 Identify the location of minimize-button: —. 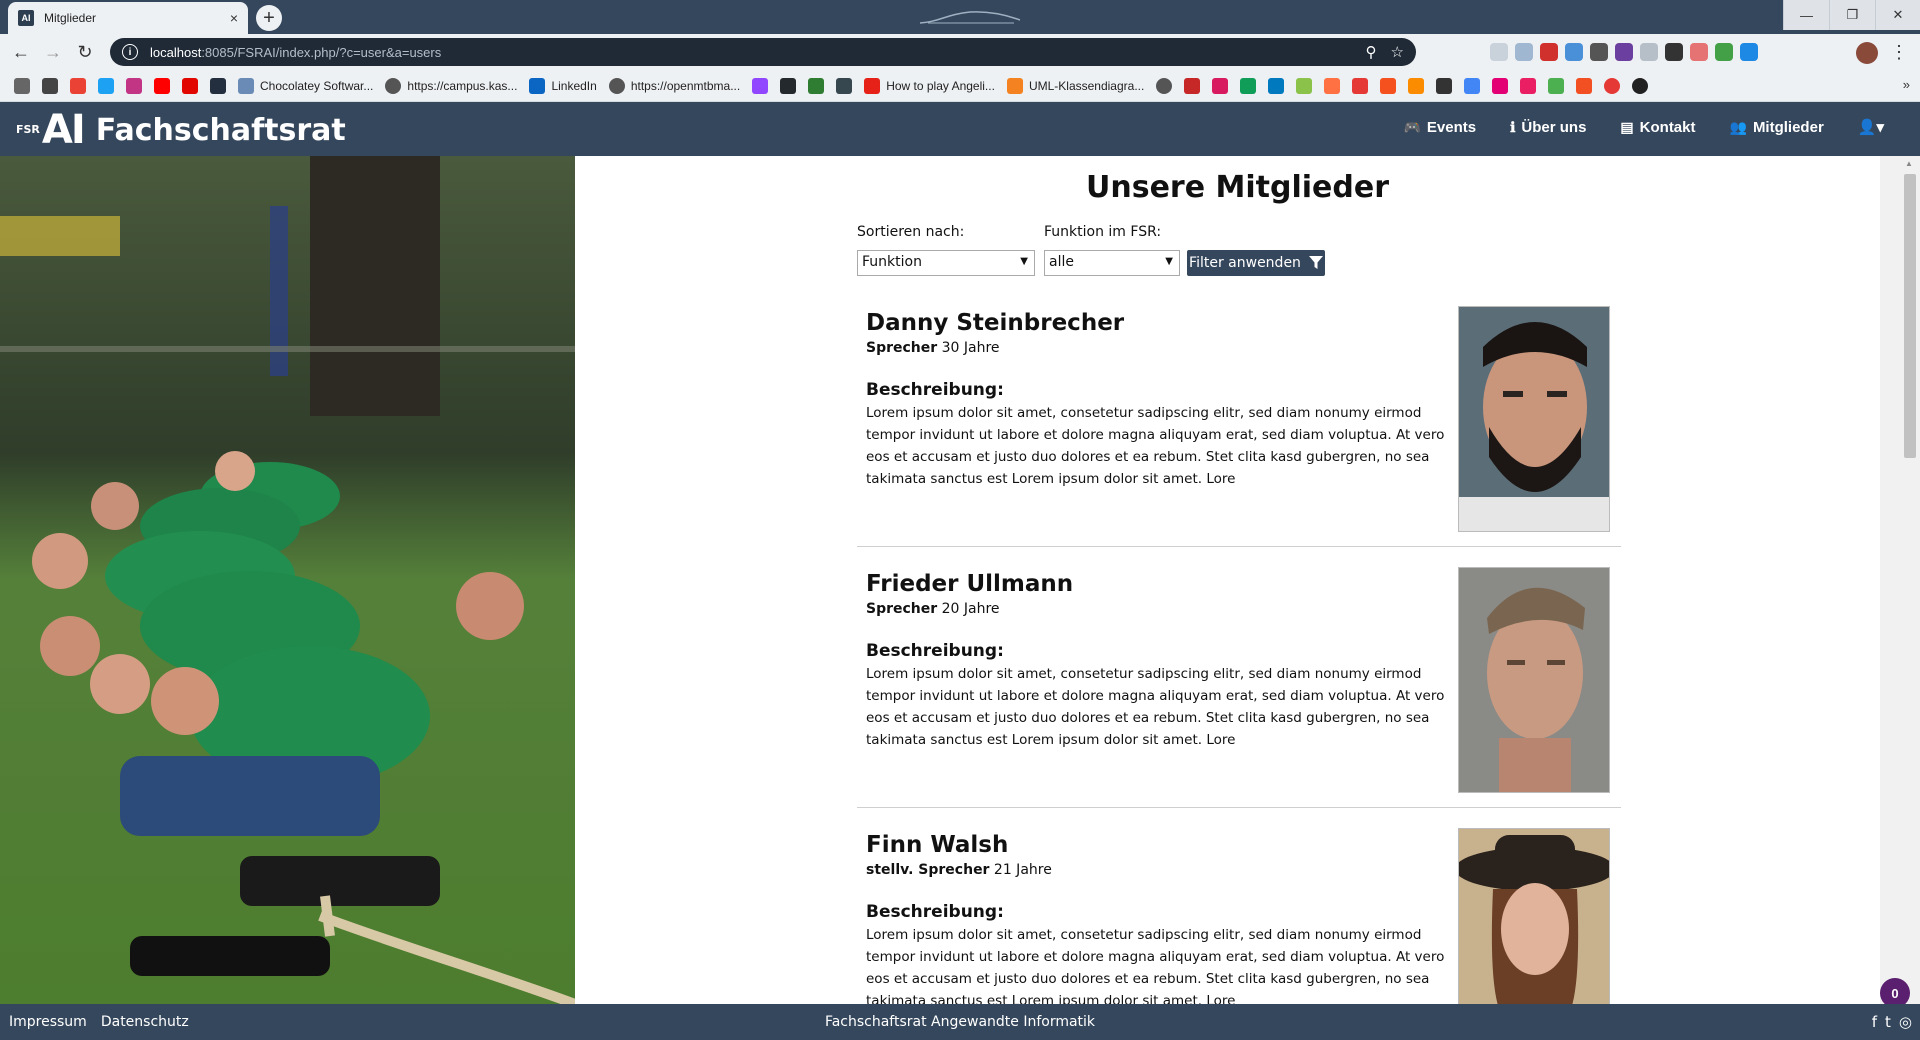
(1806, 15).